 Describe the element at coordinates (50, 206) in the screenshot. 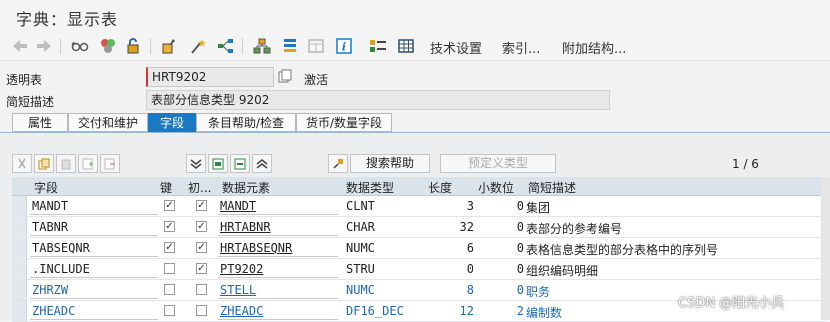

I see `field-name: MANDT` at that location.